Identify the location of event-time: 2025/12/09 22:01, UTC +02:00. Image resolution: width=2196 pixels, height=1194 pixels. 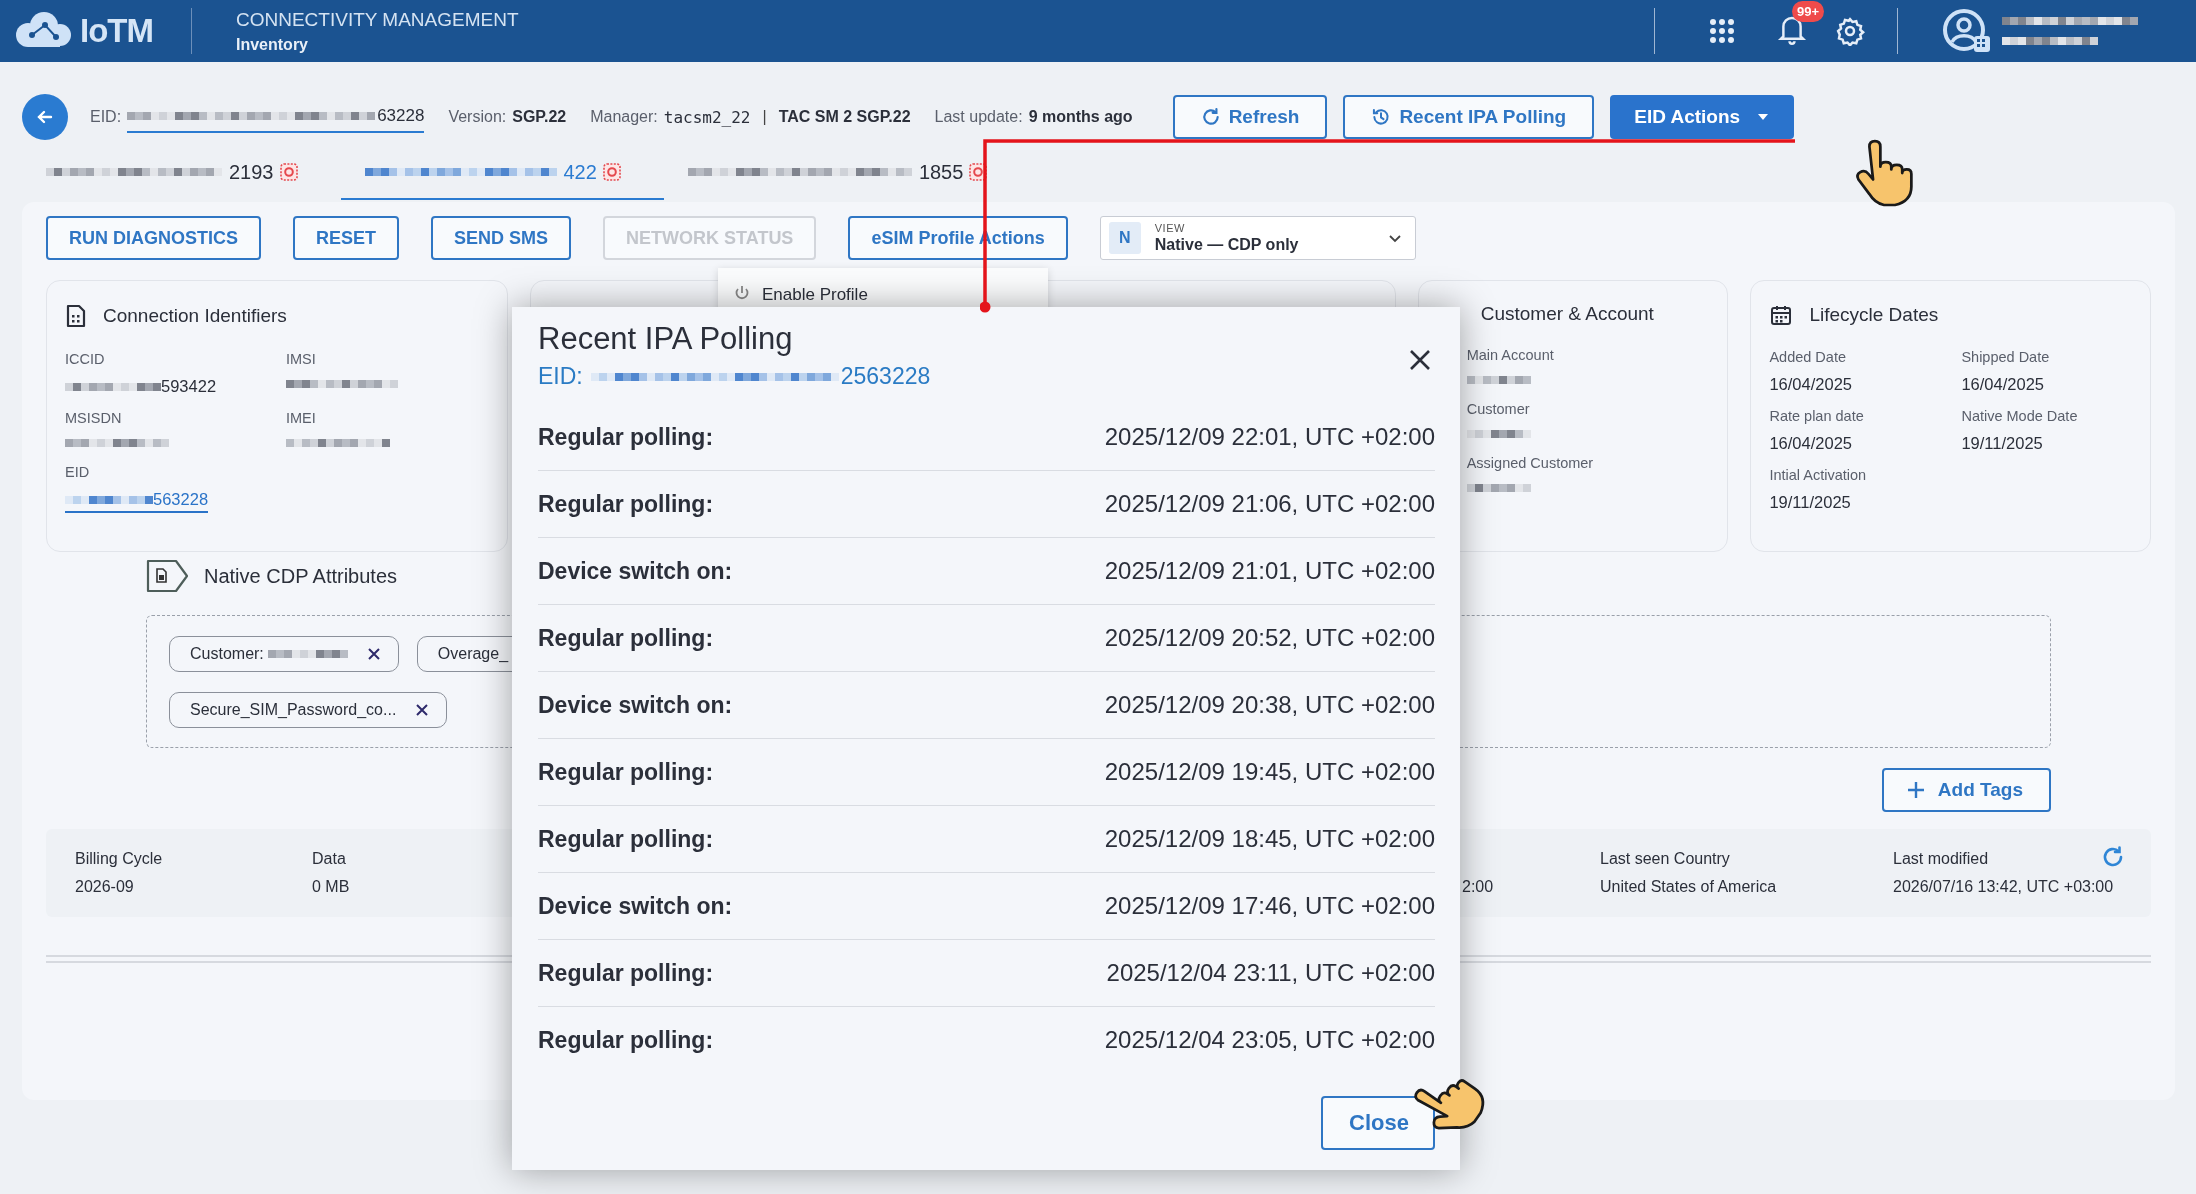
(1269, 437).